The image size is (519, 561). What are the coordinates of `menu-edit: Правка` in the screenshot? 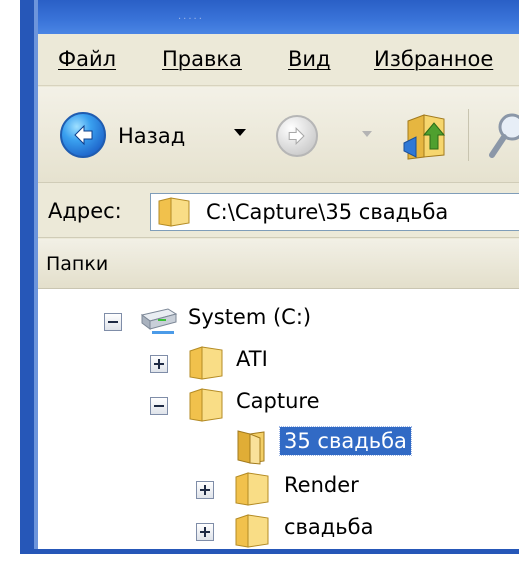 It's located at (202, 59).